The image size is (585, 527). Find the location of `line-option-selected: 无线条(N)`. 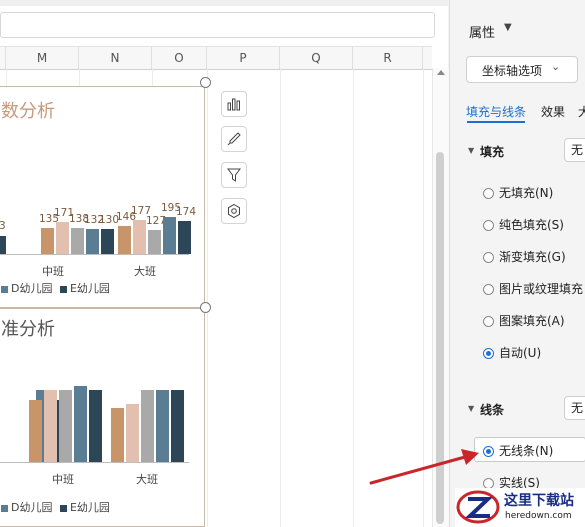

line-option-selected: 无线条(N) is located at coordinates (518, 450).